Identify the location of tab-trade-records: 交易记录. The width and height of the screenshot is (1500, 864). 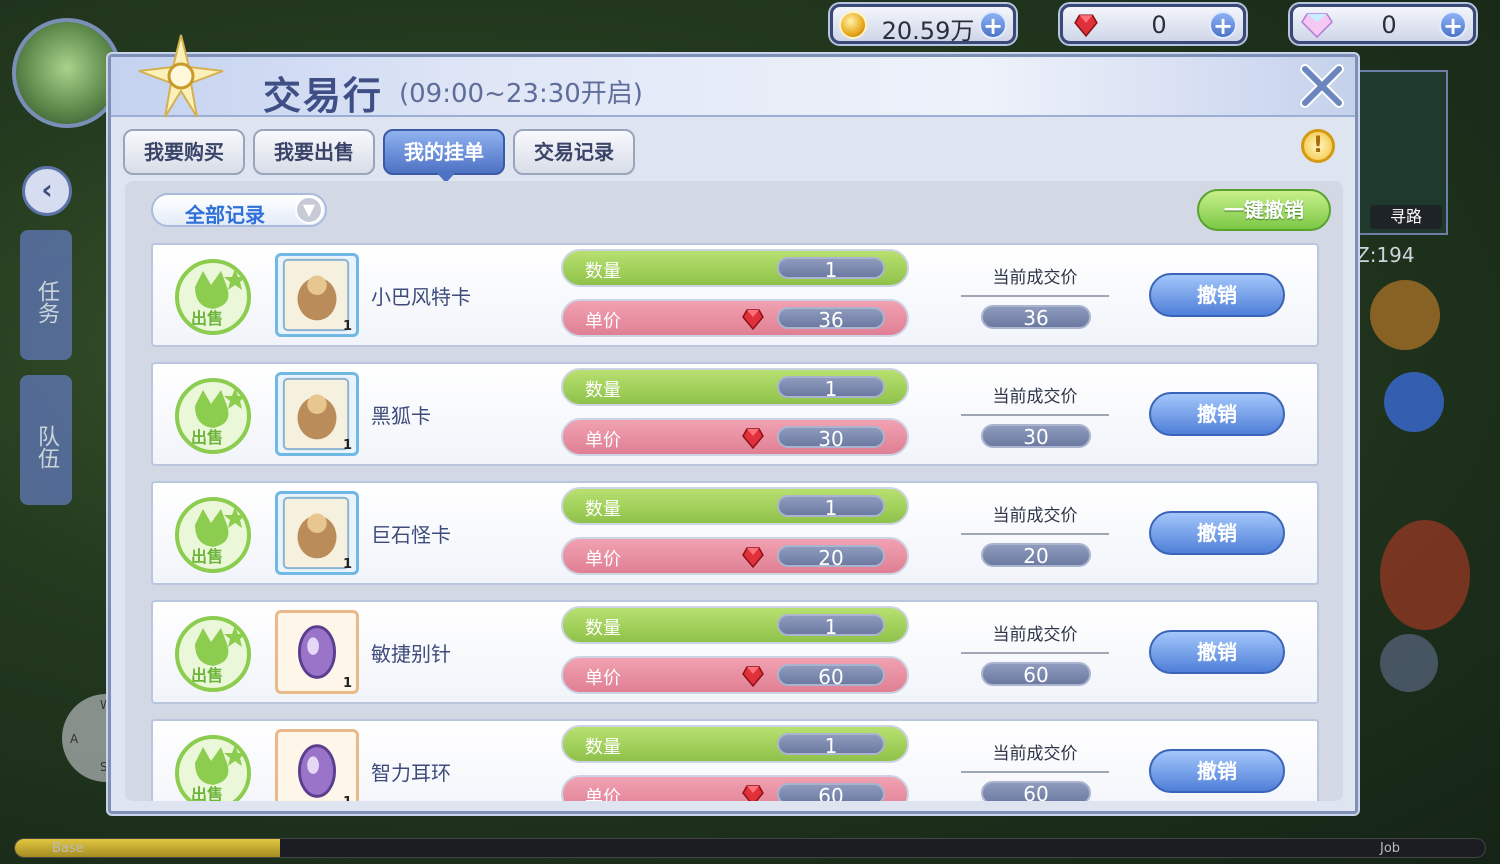
(574, 152).